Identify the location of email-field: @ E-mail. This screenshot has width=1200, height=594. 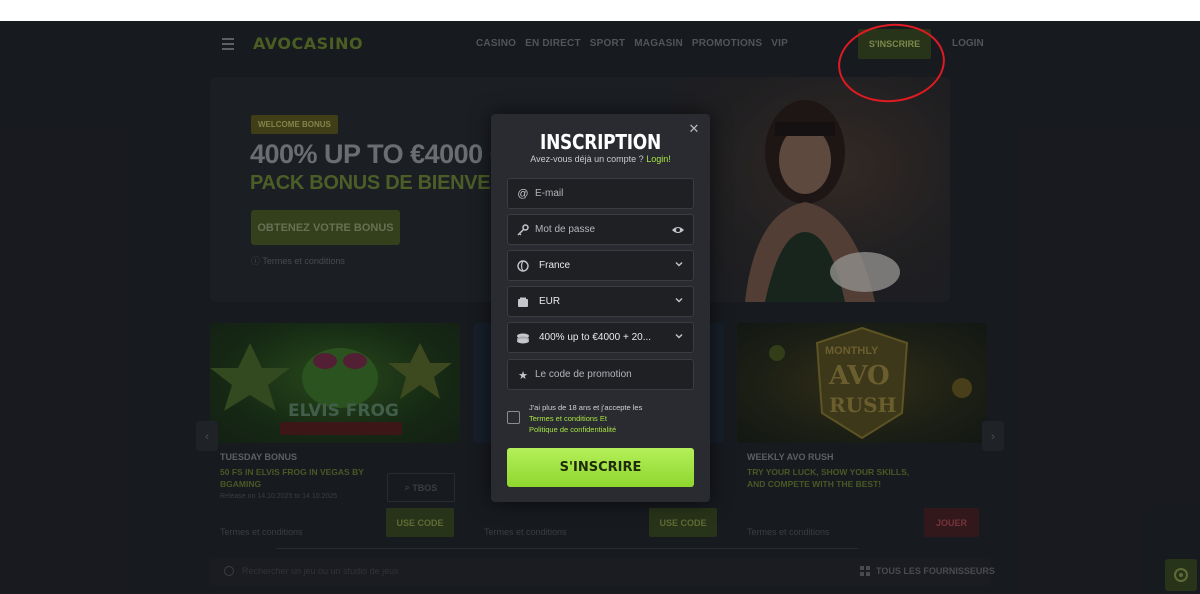
(600, 193).